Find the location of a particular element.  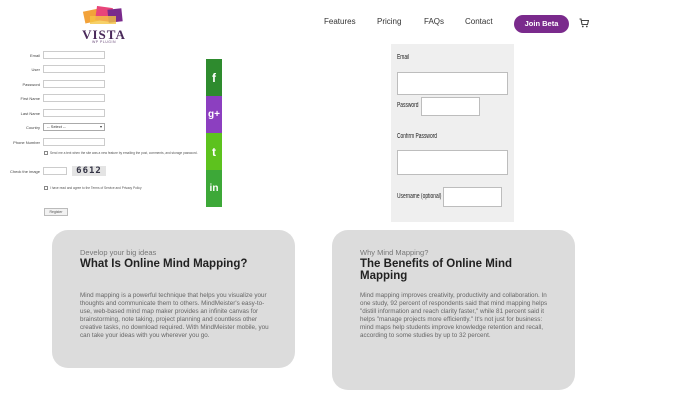

user-field is located at coordinates (74, 69).